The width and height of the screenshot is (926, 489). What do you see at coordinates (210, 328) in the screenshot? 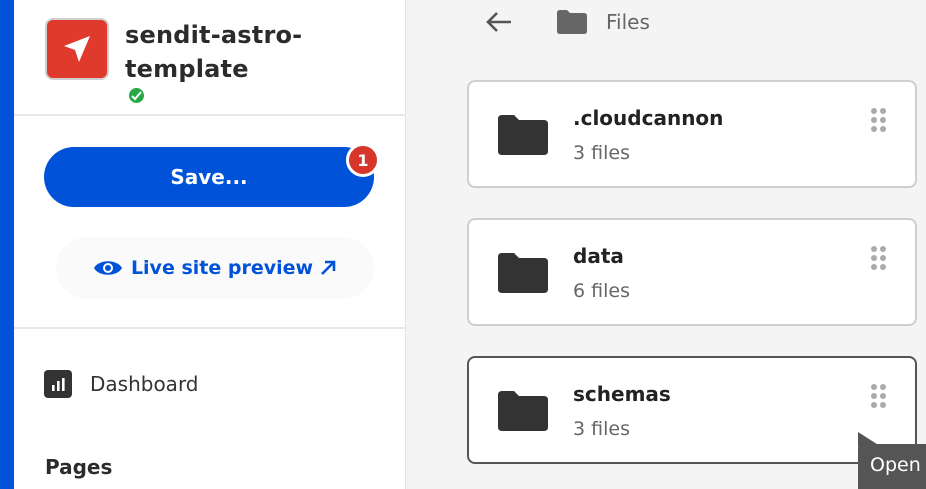
I see `sidebar-divider` at bounding box center [210, 328].